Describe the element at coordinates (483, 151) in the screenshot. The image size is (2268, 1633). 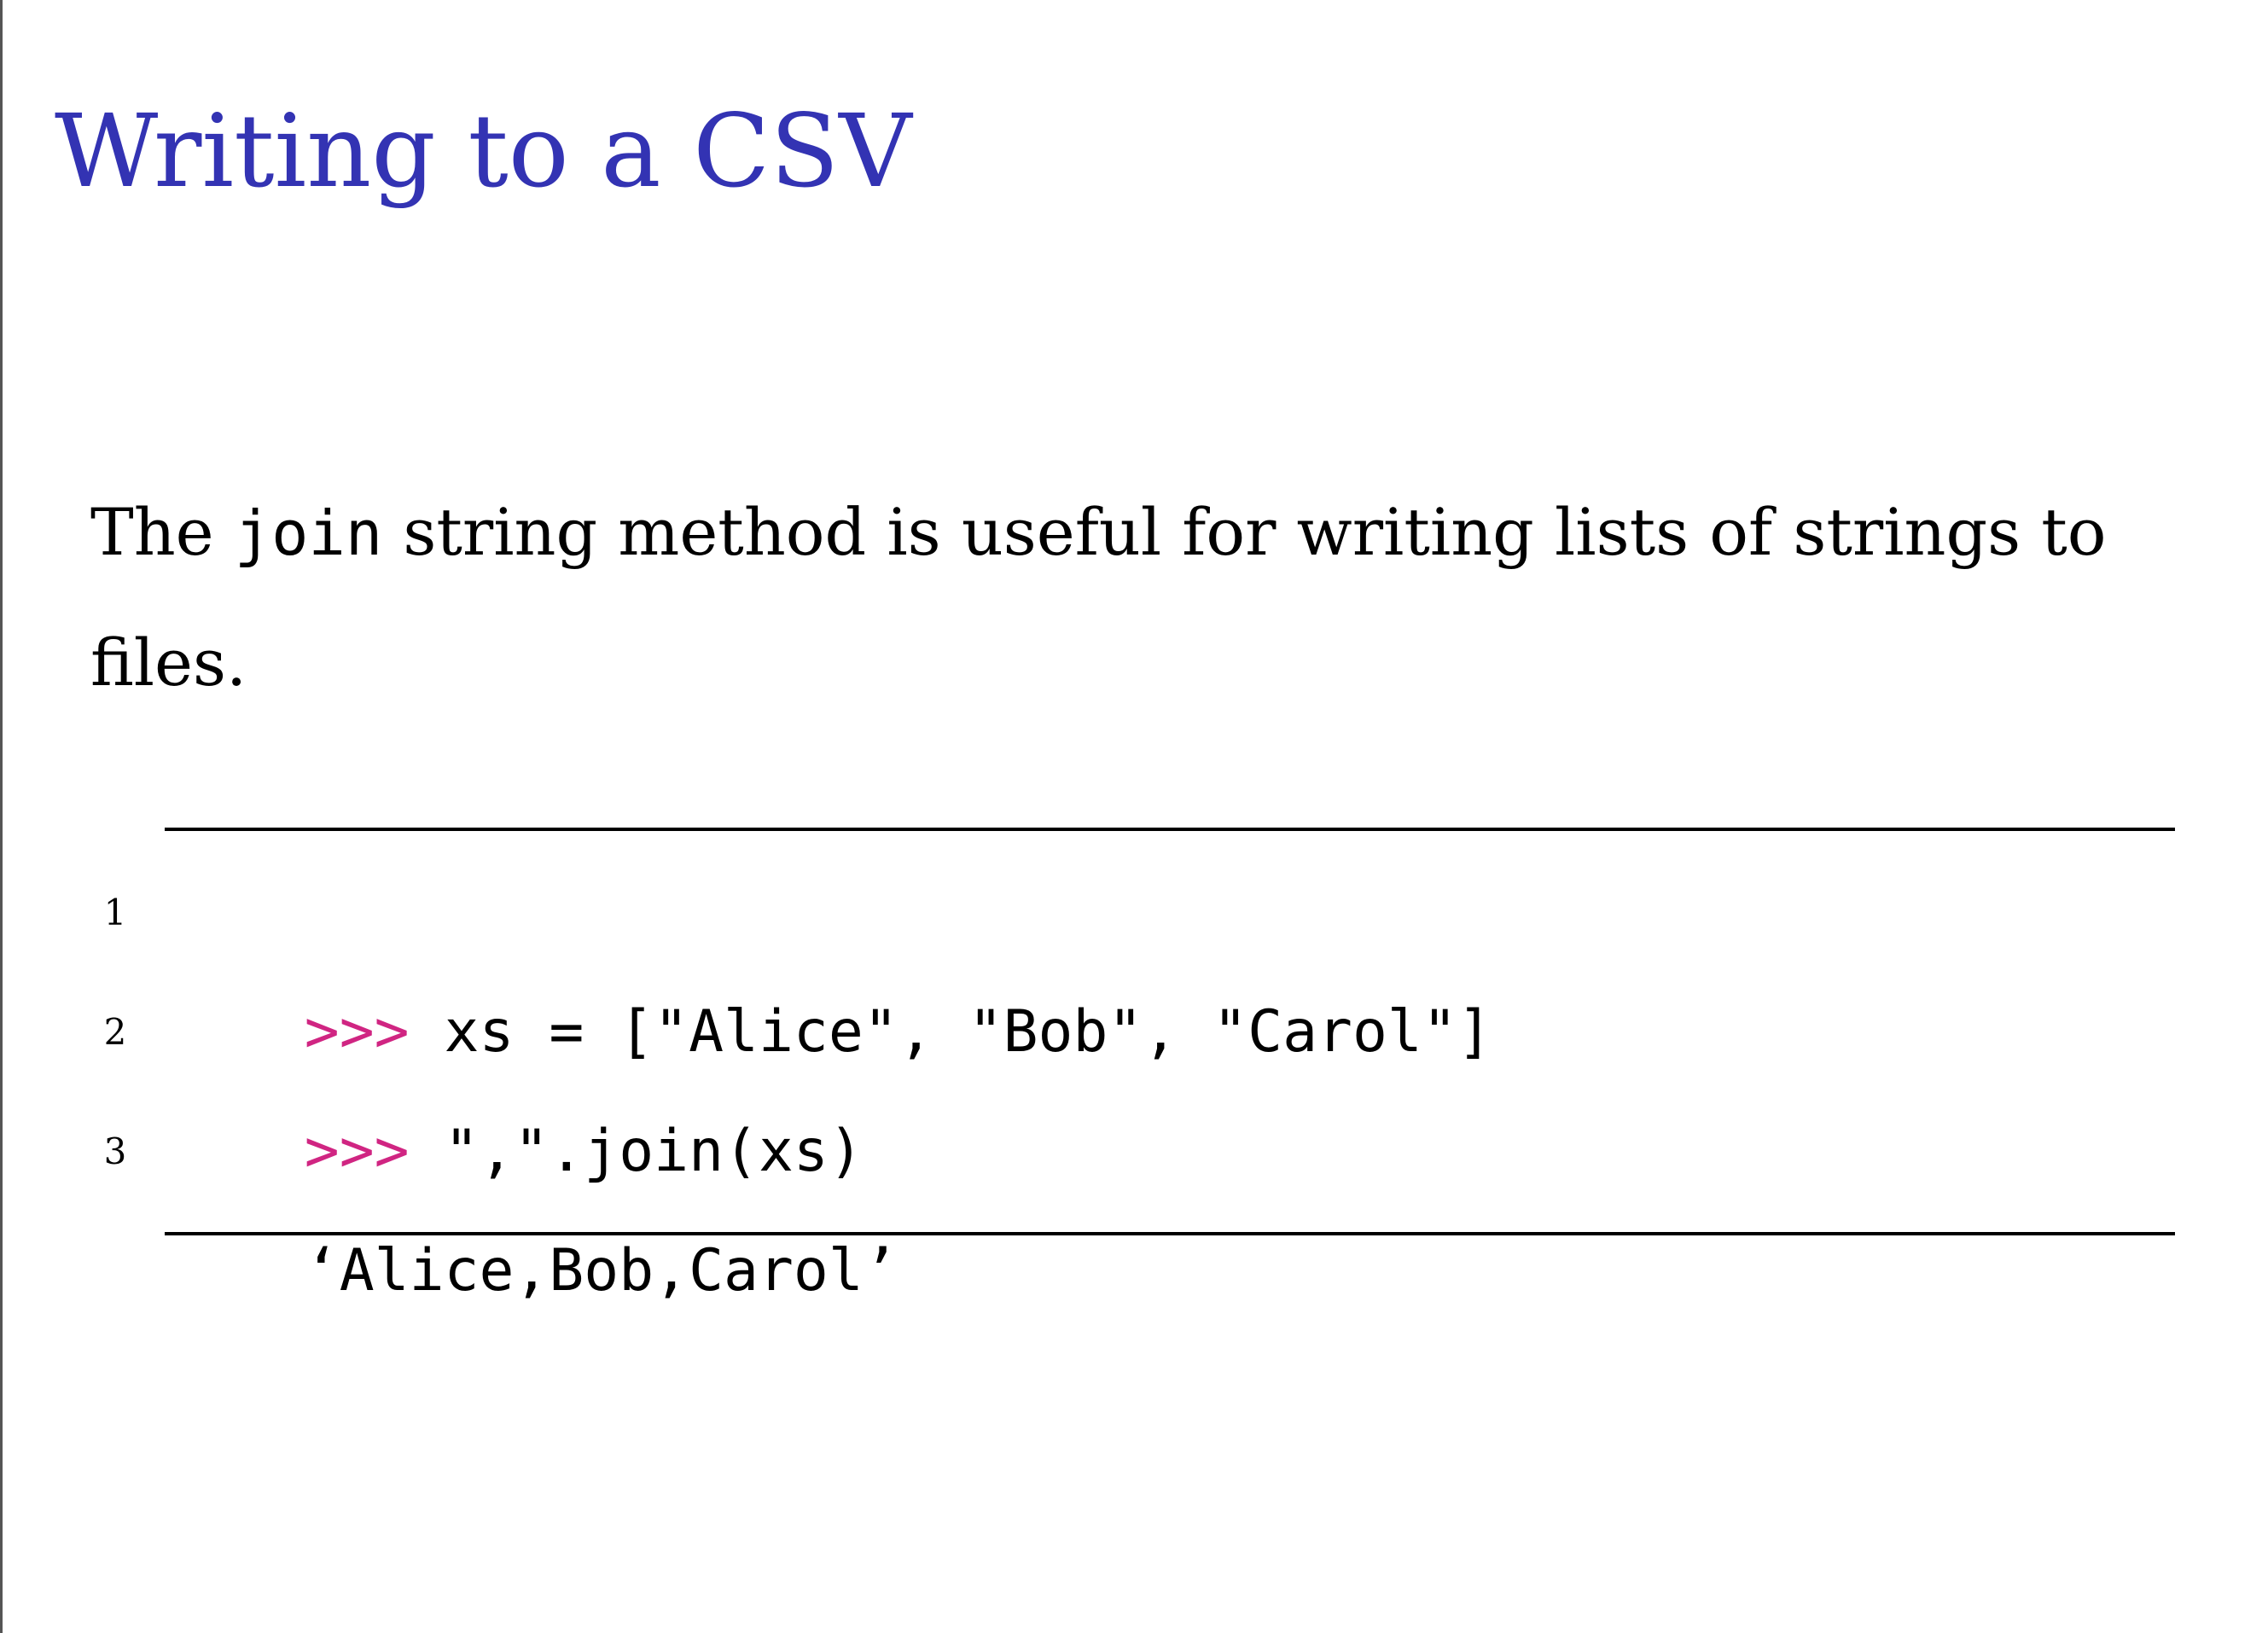
I see `slide-title: Writing to a CSV` at that location.